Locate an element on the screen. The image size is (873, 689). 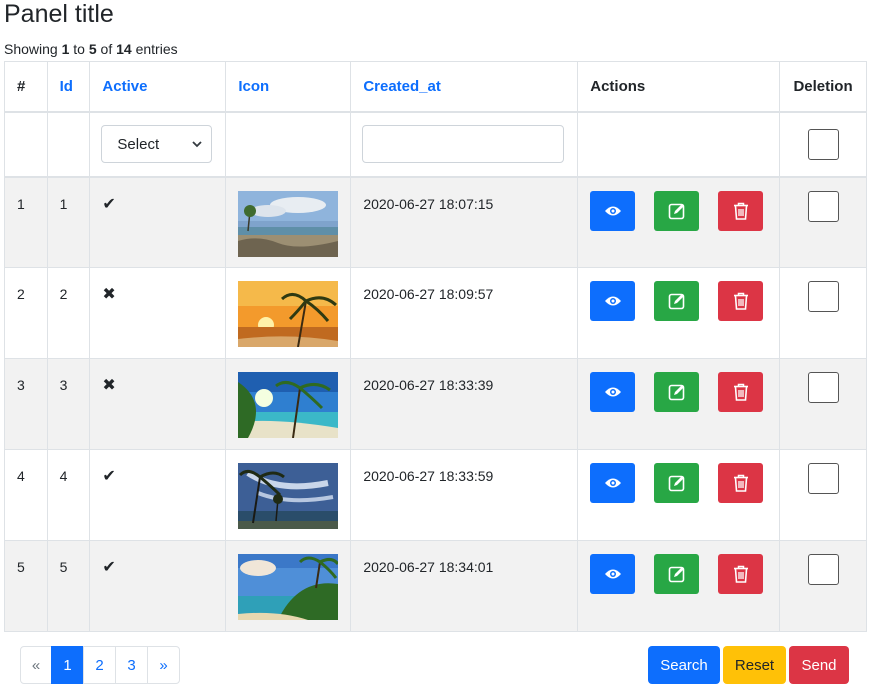
cell-num: 4 is located at coordinates (26, 495).